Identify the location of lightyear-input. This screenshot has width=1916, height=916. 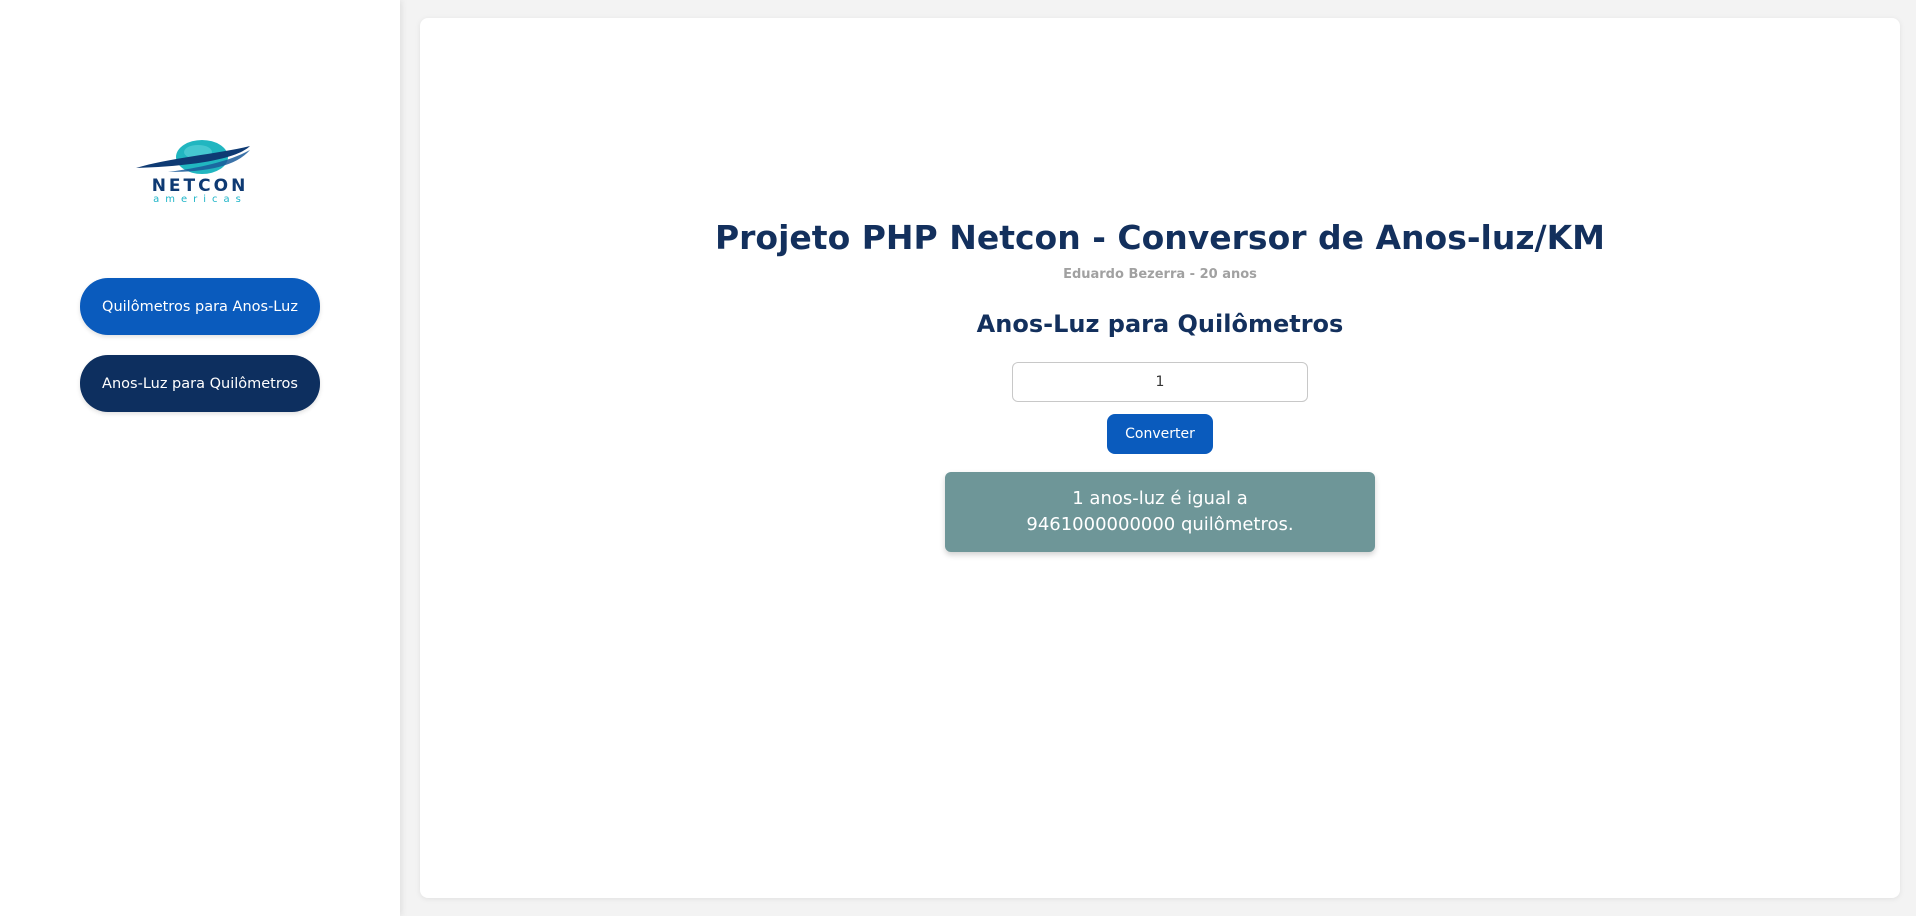
(1160, 382).